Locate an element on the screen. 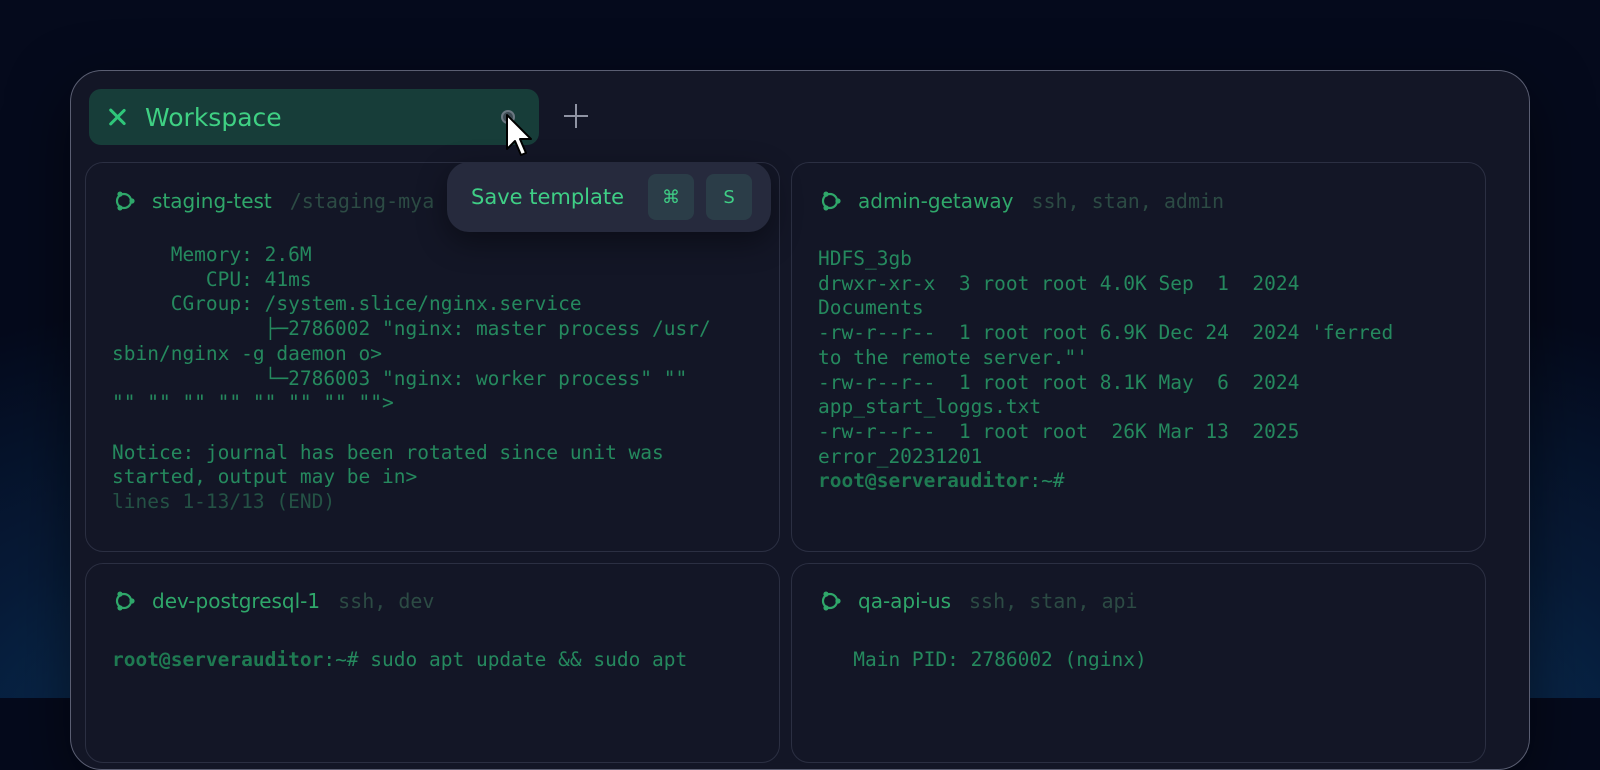 Image resolution: width=1600 pixels, height=770 pixels. pane-header: dev-postgresql-1 ssh, dev is located at coordinates (273, 601).